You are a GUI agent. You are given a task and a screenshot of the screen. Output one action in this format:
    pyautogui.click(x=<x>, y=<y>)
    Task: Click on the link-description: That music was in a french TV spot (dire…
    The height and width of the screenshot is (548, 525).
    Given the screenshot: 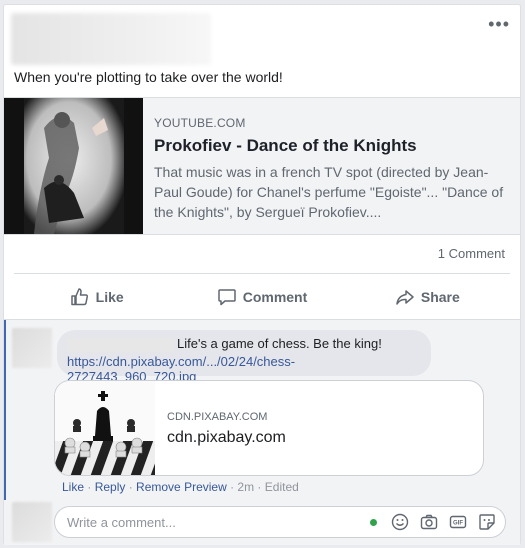 What is the action you would take?
    pyautogui.click(x=329, y=192)
    